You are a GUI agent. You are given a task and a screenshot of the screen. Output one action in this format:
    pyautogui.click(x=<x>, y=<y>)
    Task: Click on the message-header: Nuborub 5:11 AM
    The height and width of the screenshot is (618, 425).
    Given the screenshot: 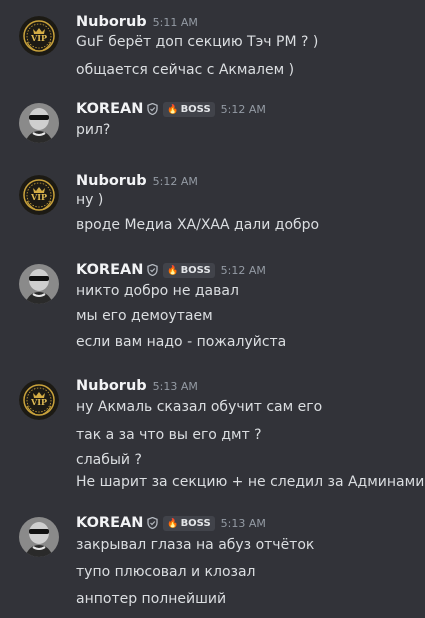 What is the action you would take?
    pyautogui.click(x=137, y=21)
    